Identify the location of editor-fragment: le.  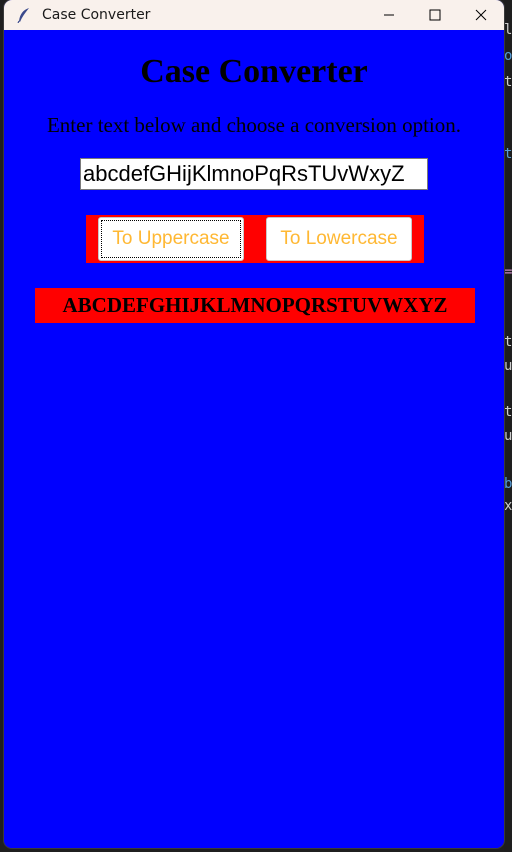
(508, 30).